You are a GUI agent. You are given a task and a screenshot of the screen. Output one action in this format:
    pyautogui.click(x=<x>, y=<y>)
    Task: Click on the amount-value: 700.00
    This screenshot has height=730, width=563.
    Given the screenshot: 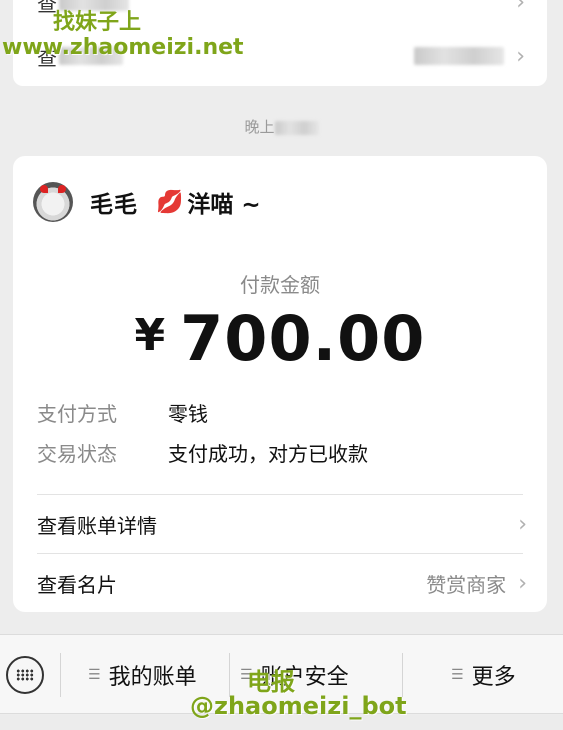 What is the action you would take?
    pyautogui.click(x=303, y=338)
    